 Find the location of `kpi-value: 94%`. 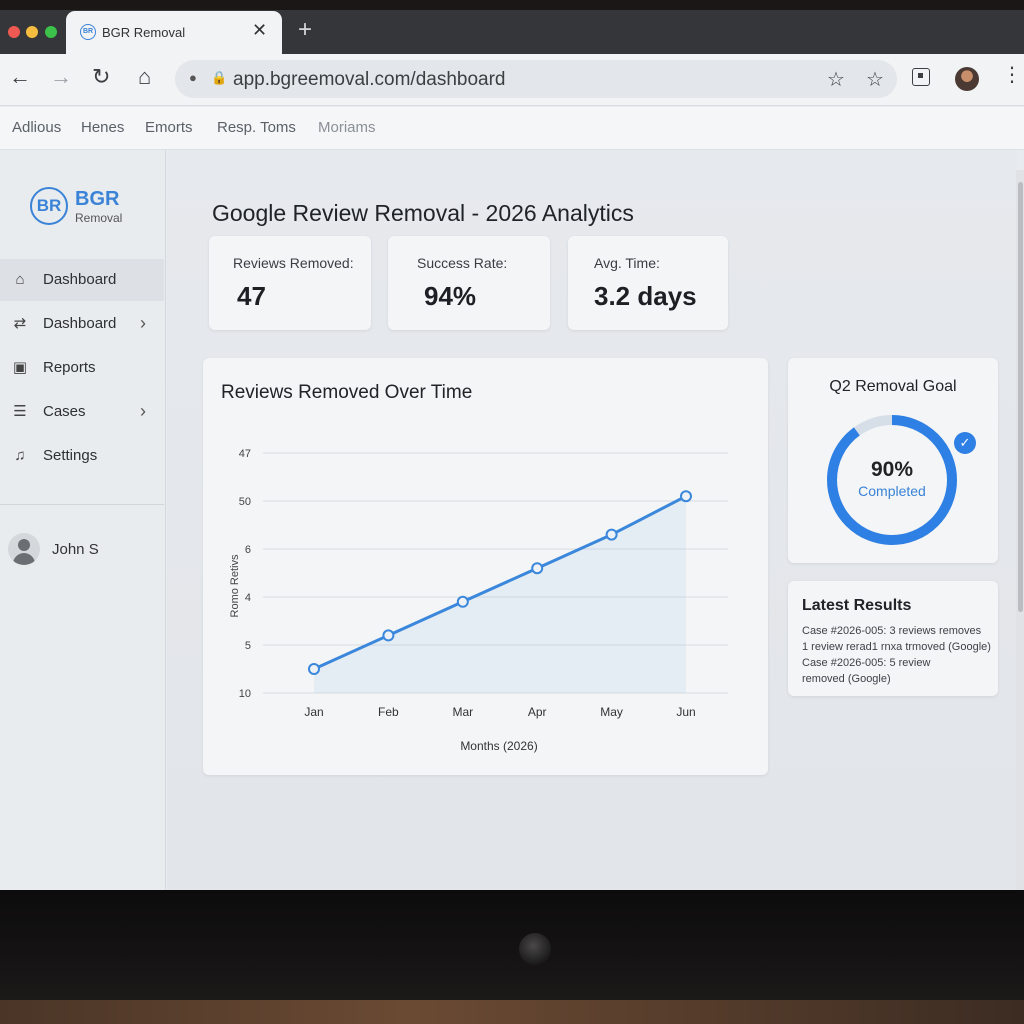

kpi-value: 94% is located at coordinates (450, 296).